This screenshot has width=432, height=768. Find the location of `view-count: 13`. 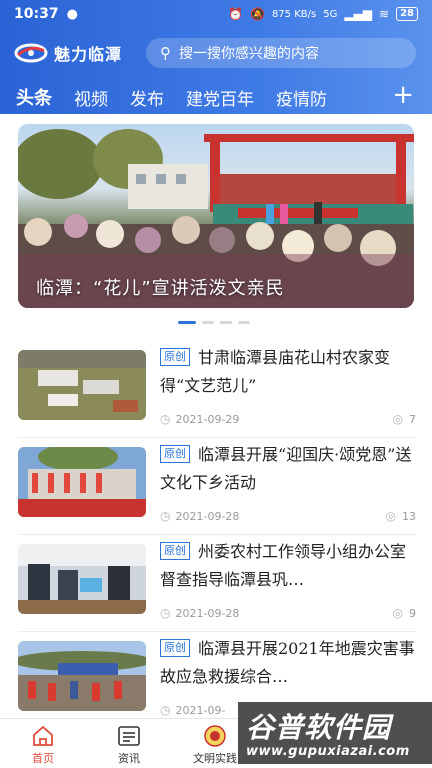

view-count: 13 is located at coordinates (409, 516).